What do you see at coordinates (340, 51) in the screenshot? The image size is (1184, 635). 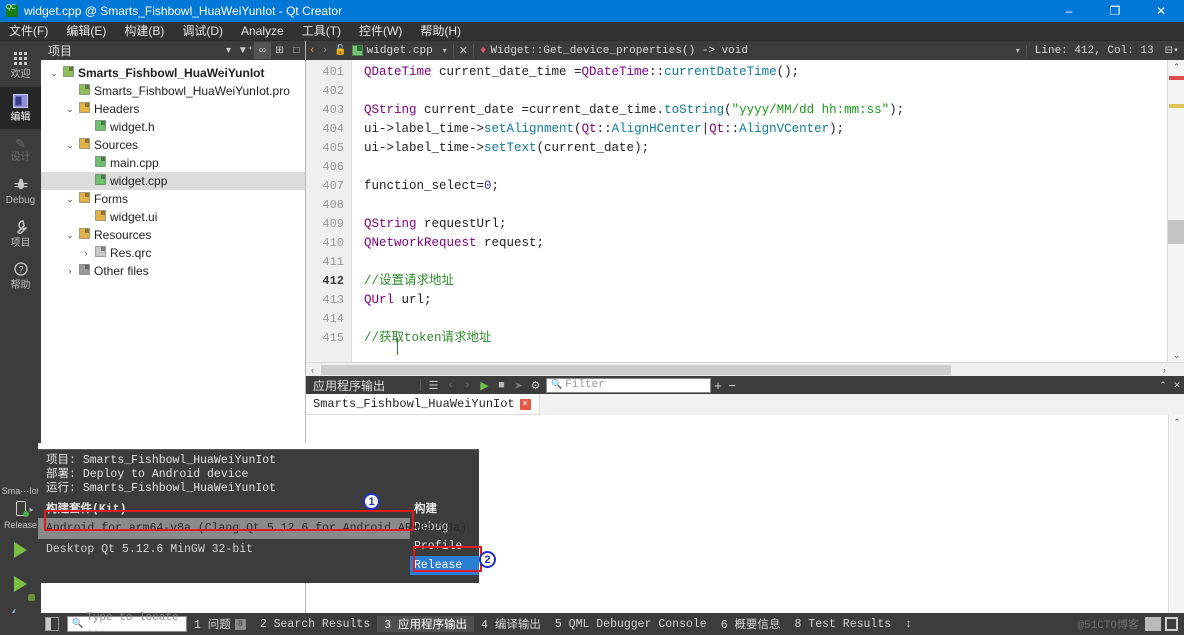 I see `lock-icon: 🔓` at bounding box center [340, 51].